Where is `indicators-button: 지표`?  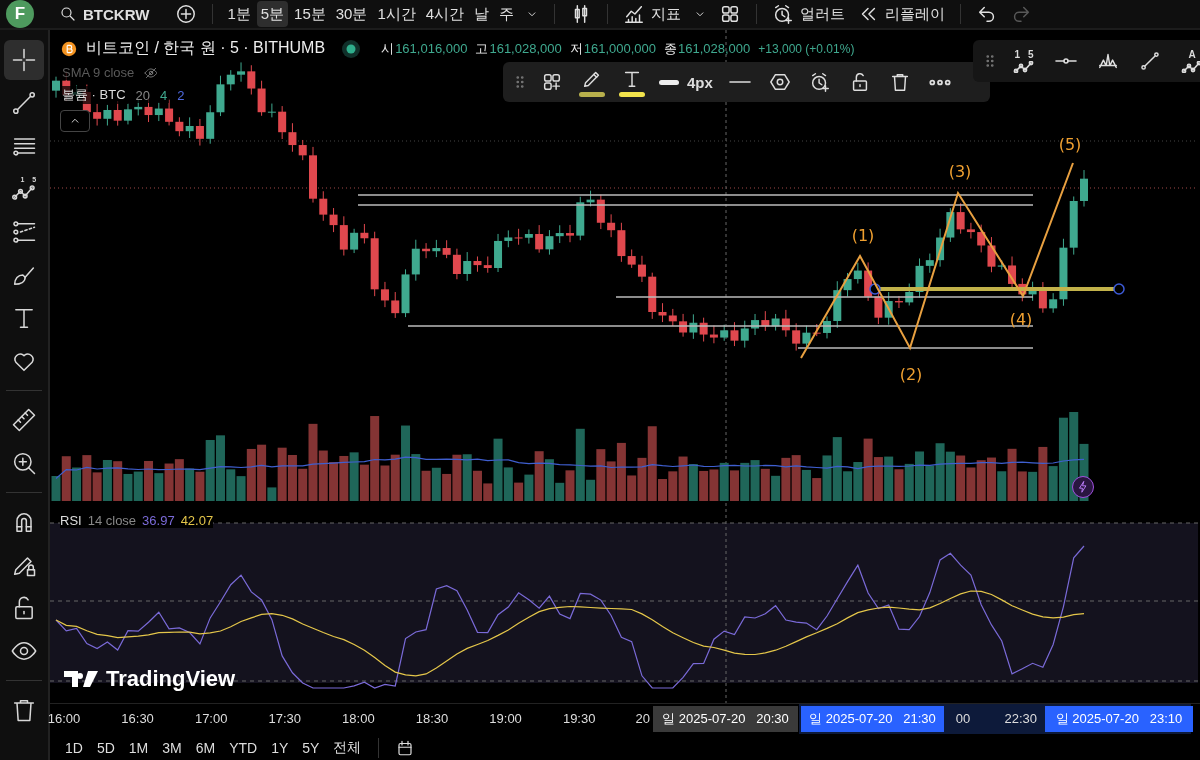
indicators-button: 지표 is located at coordinates (652, 14).